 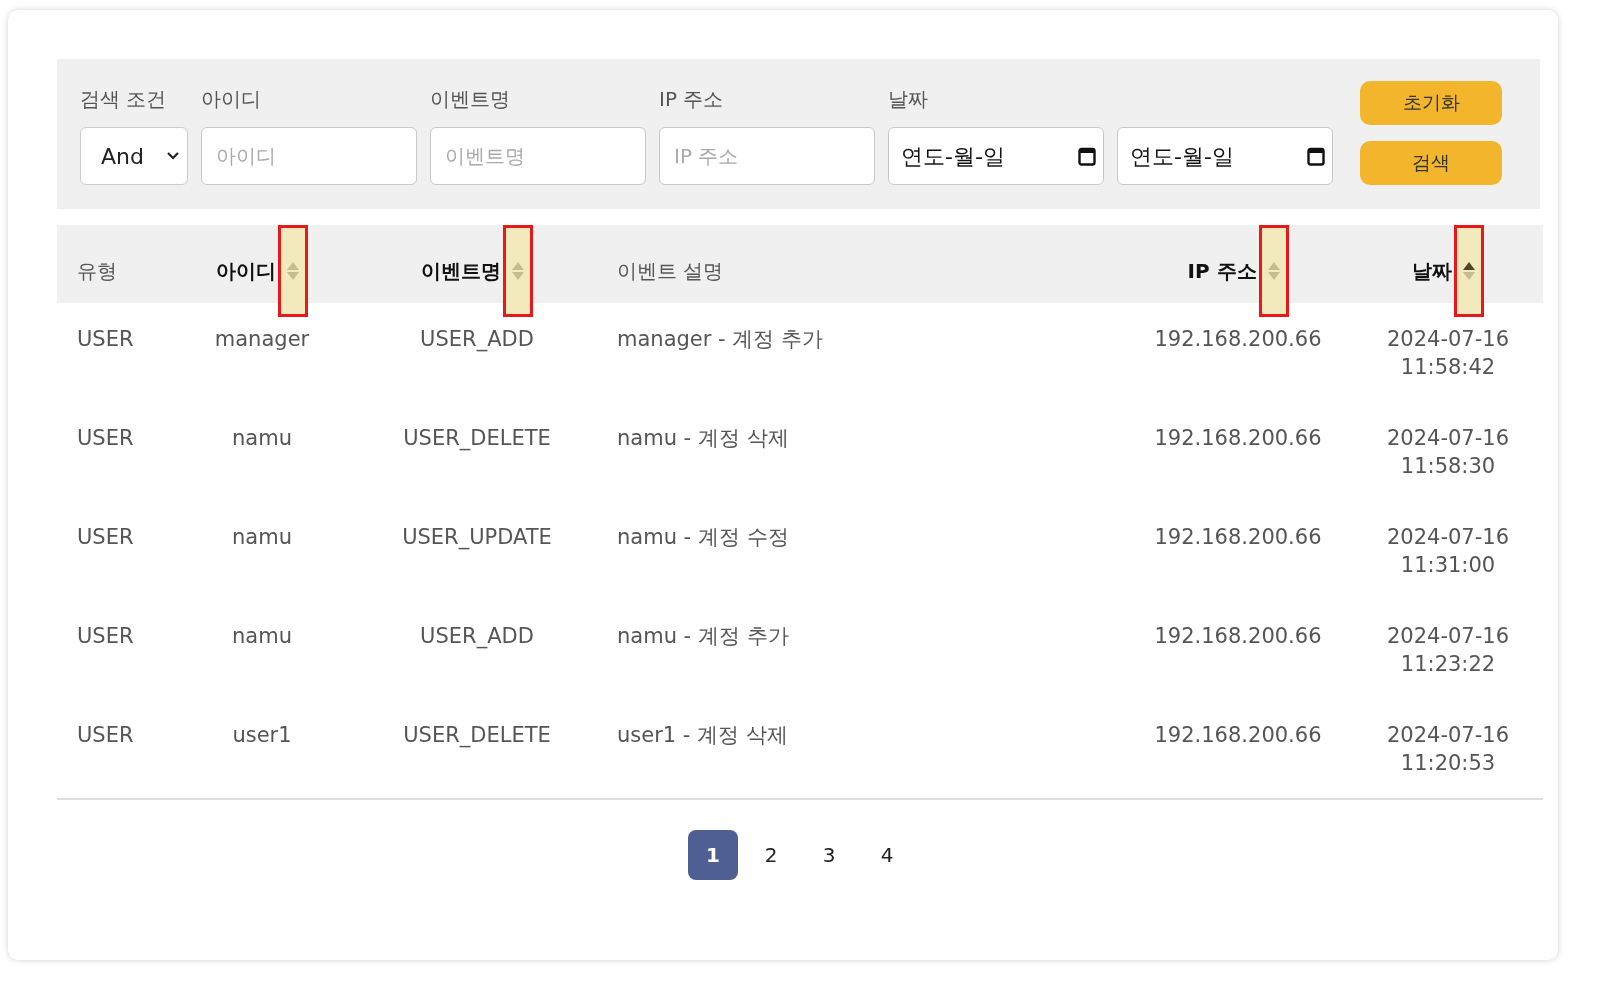 What do you see at coordinates (1431, 103) in the screenshot?
I see `reset-button: 초기화` at bounding box center [1431, 103].